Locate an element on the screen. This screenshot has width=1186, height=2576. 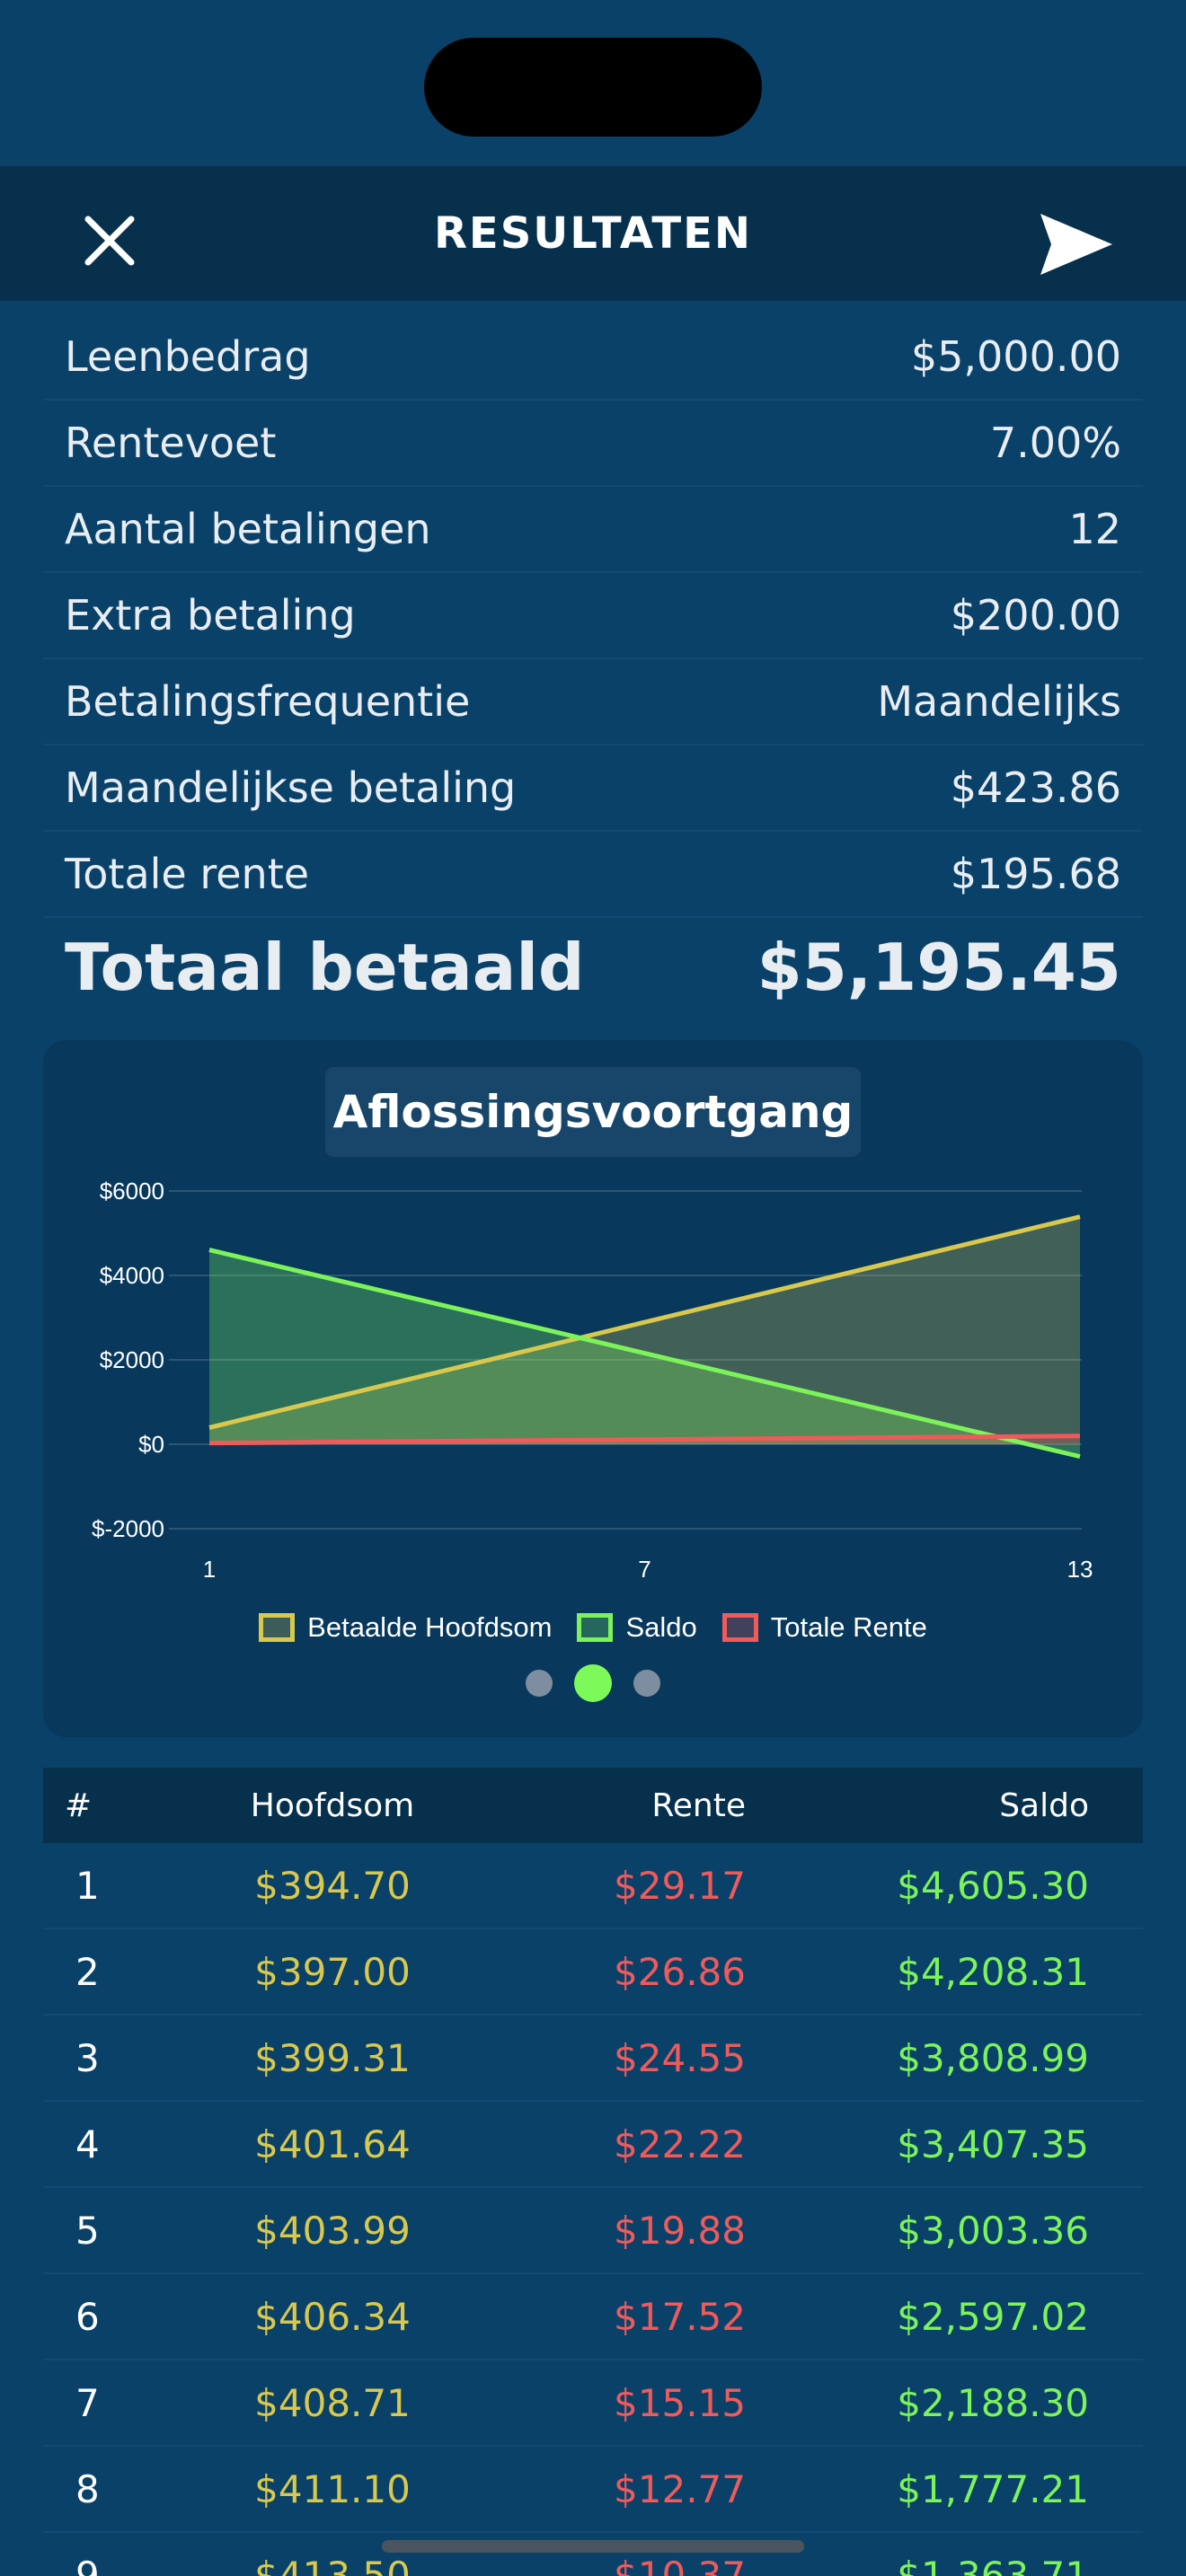
row-balance: $4,208.31 is located at coordinates (993, 1971).